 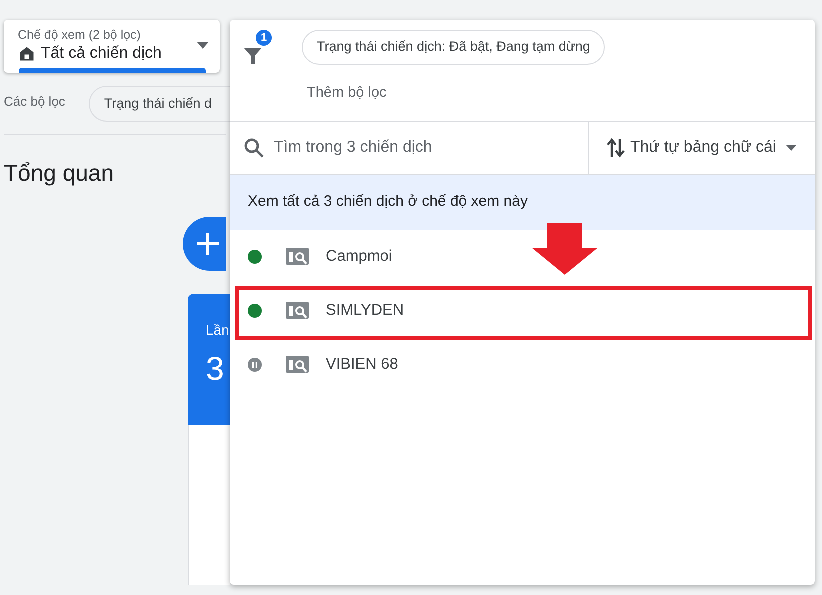 I want to click on view-selector-value: Tất cả chiến dịch, so click(x=101, y=54).